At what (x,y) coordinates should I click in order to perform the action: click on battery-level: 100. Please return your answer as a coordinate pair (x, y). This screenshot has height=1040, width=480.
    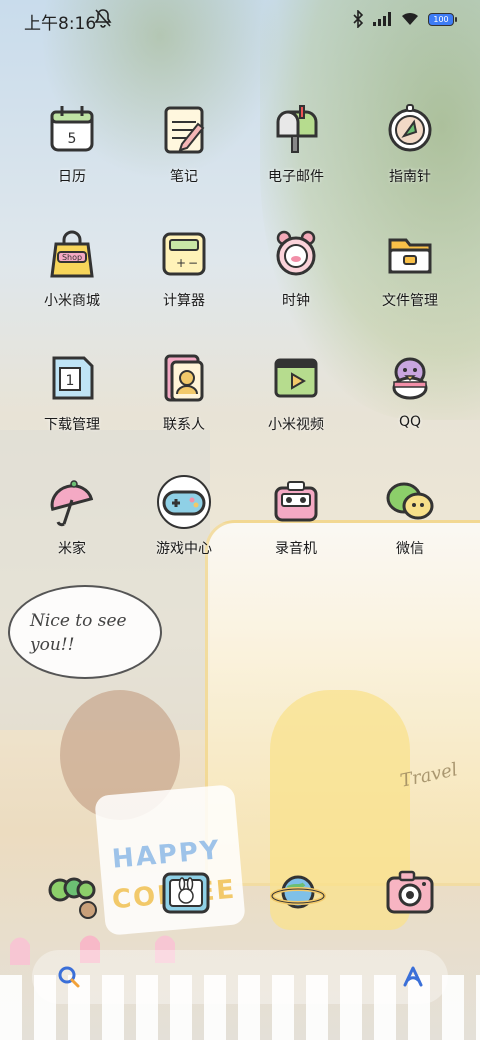
    Looking at the image, I should click on (441, 19).